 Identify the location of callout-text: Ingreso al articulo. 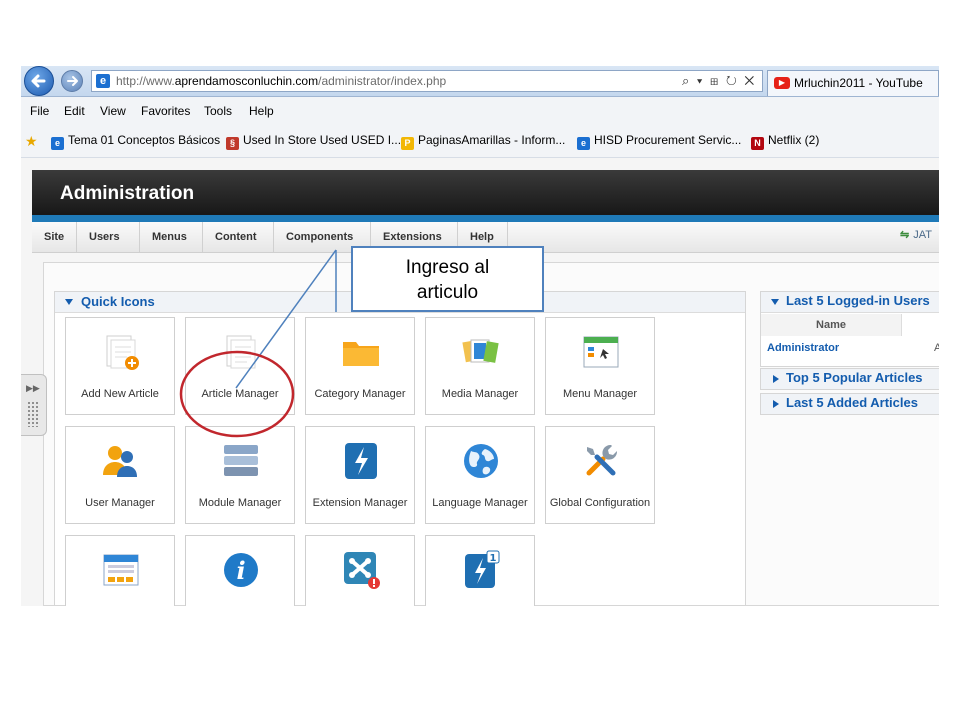
(447, 280).